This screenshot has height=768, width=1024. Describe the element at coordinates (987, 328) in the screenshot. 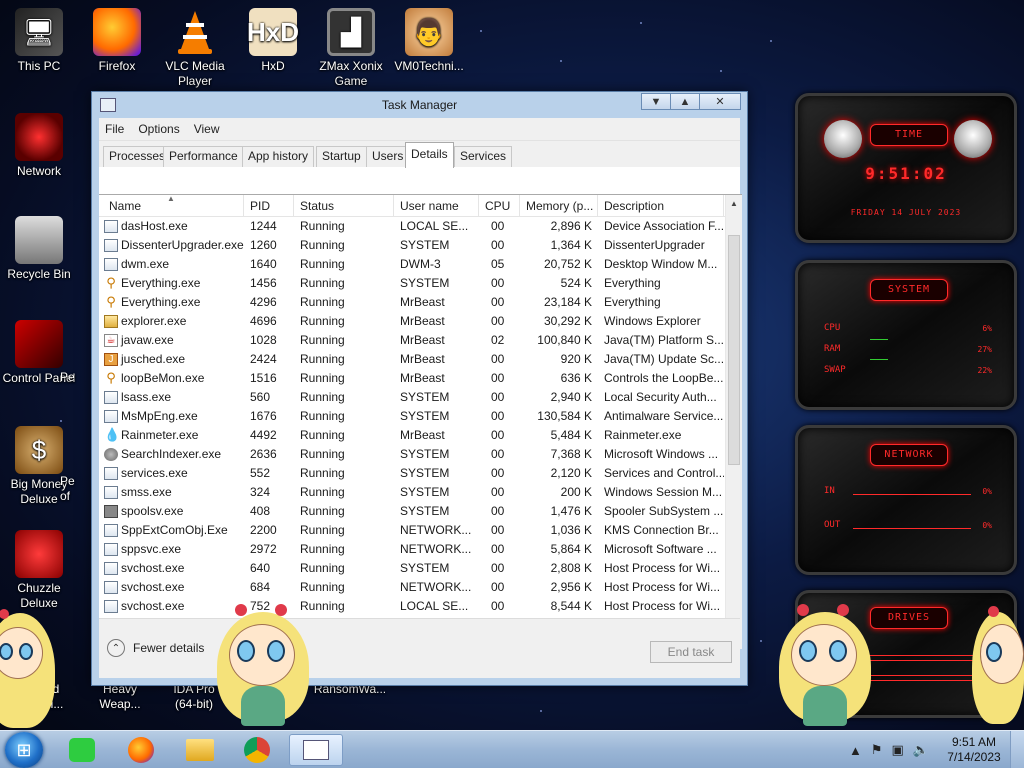

I see `cpu-value: 6%` at that location.